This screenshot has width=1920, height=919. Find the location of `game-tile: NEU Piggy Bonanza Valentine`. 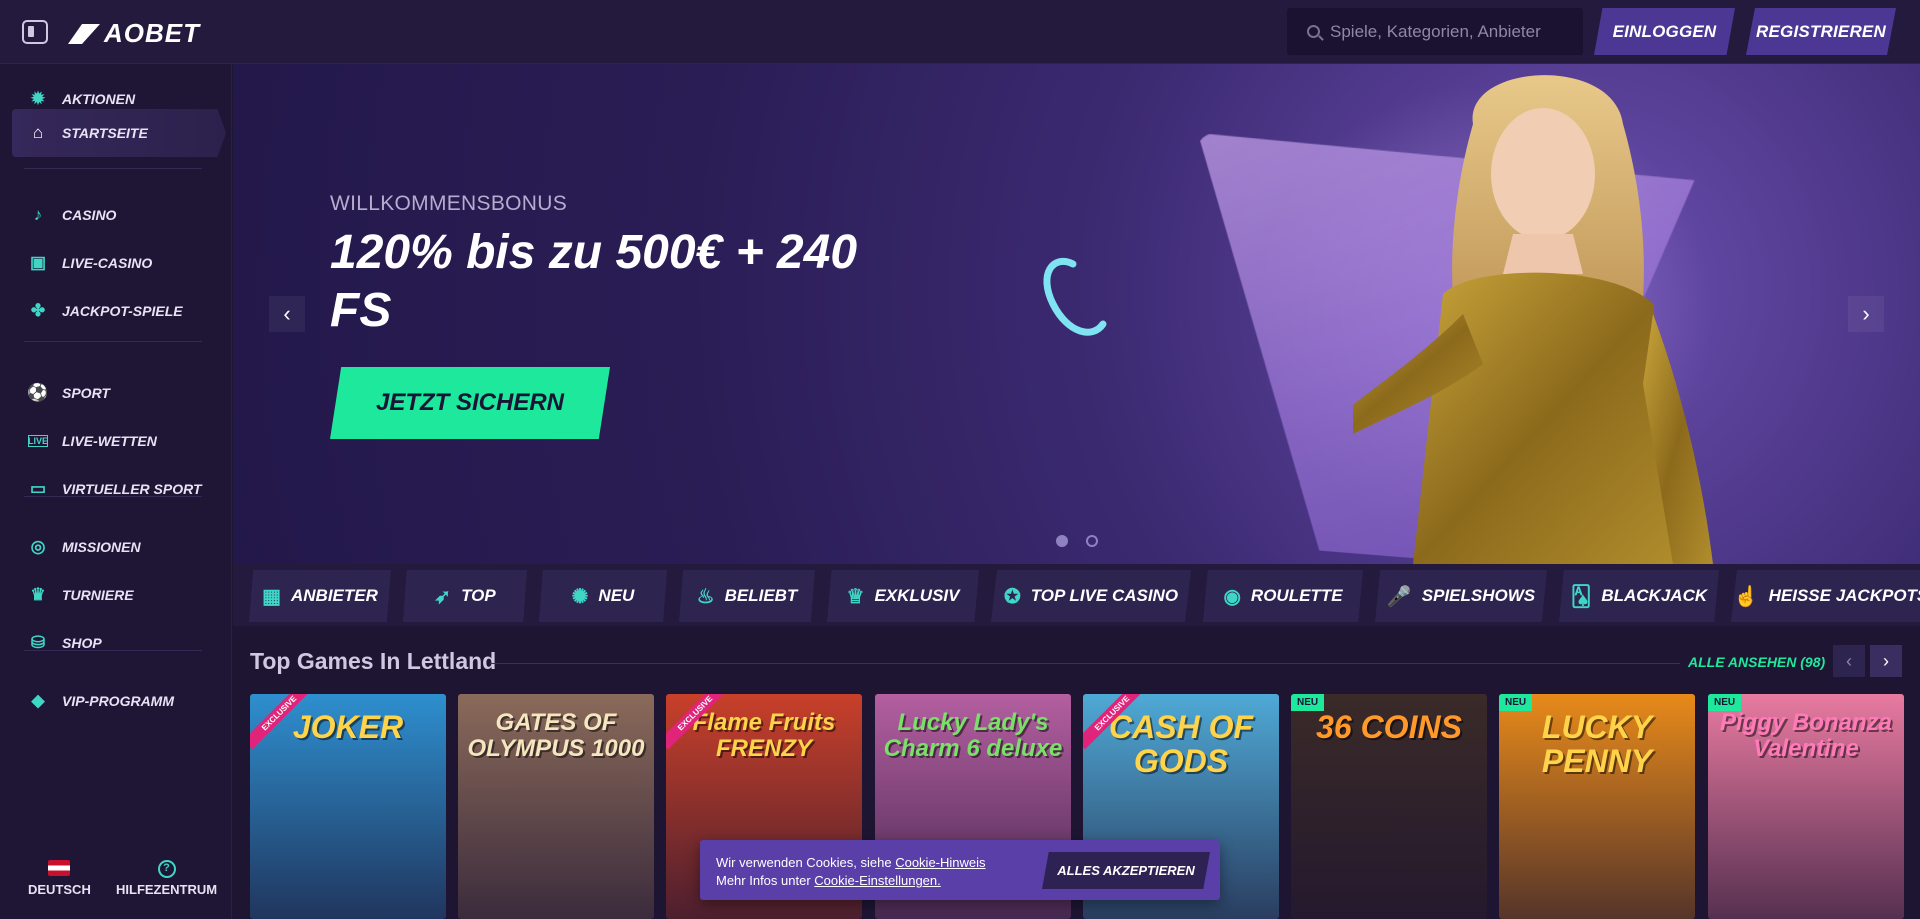

game-tile: NEU Piggy Bonanza Valentine is located at coordinates (1806, 806).